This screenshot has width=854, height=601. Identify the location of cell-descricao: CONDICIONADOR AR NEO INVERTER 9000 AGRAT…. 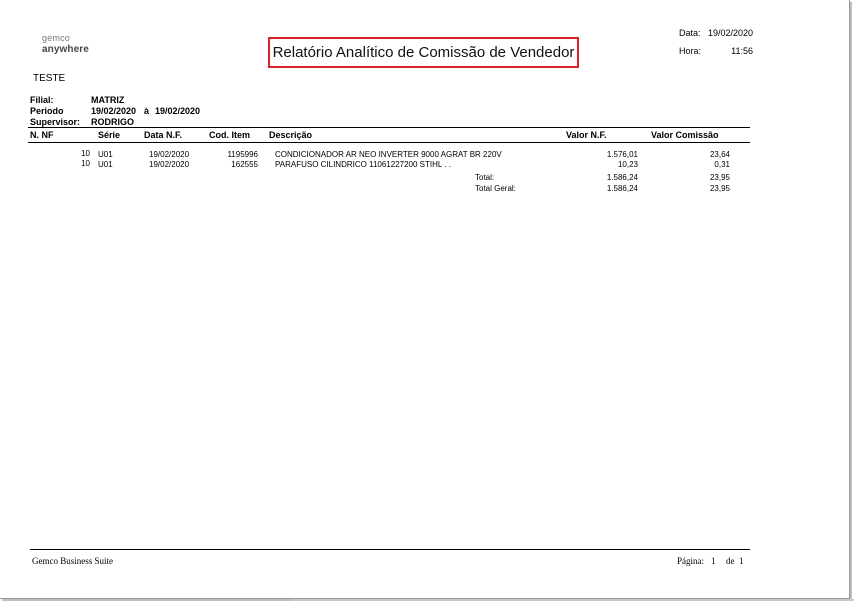
(388, 154).